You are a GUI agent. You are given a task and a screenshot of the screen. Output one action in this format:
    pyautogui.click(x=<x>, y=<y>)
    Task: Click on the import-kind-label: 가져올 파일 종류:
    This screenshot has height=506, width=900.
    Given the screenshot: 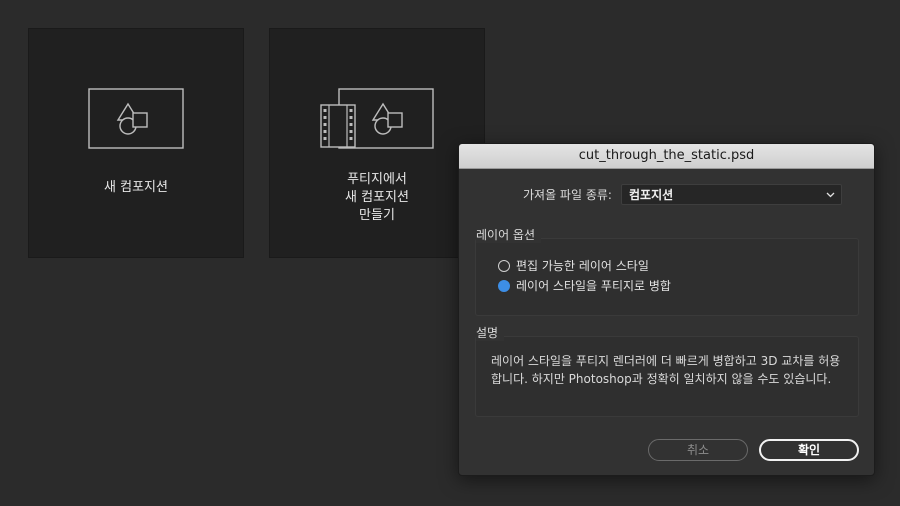 What is the action you would take?
    pyautogui.click(x=567, y=195)
    